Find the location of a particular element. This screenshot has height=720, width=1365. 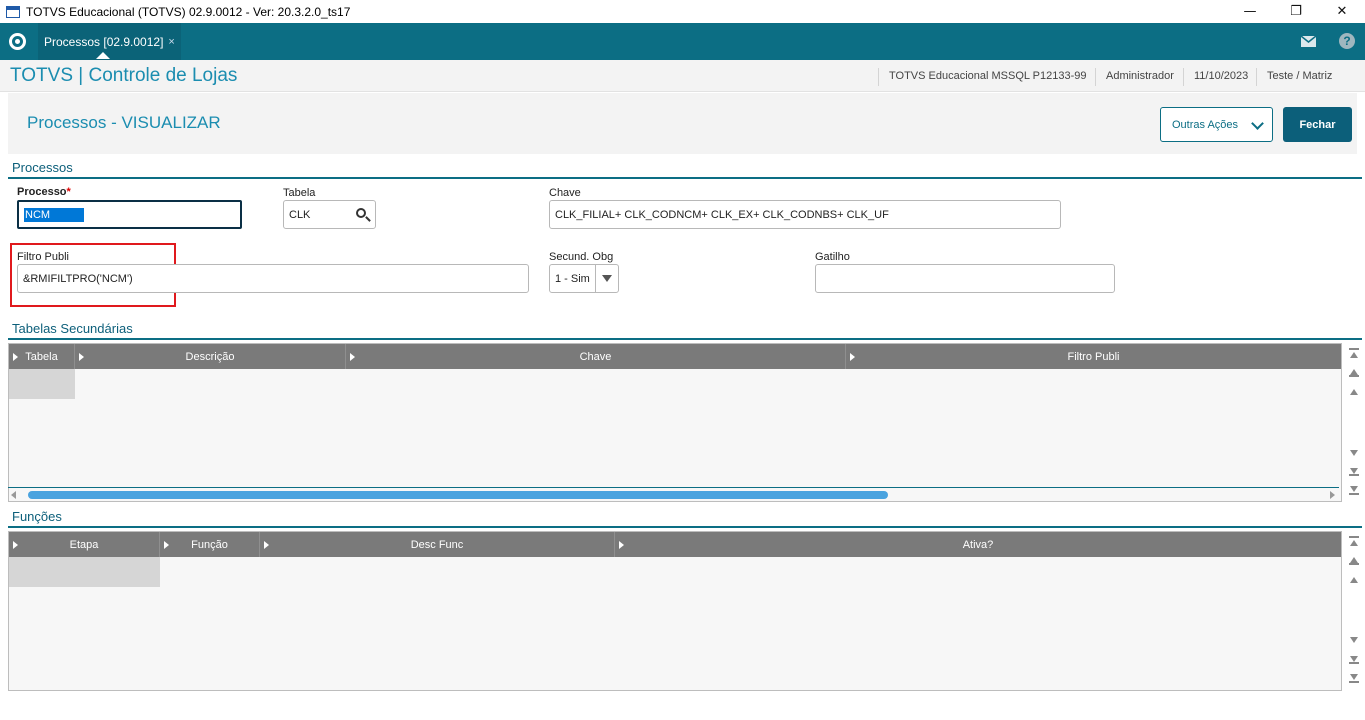

processo-input: NCM is located at coordinates (129, 214).